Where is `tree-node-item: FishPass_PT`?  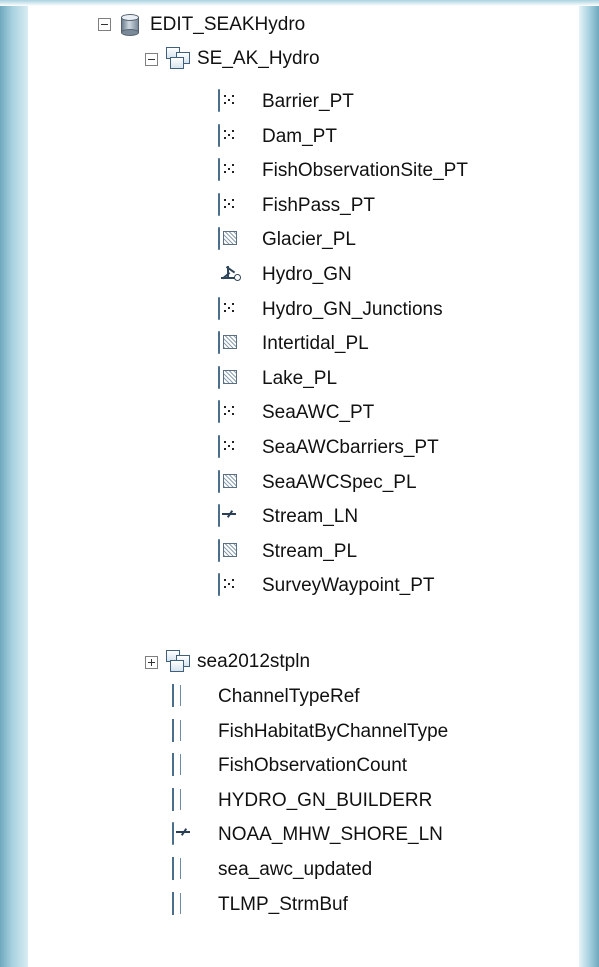 tree-node-item: FishPass_PT is located at coordinates (299, 206).